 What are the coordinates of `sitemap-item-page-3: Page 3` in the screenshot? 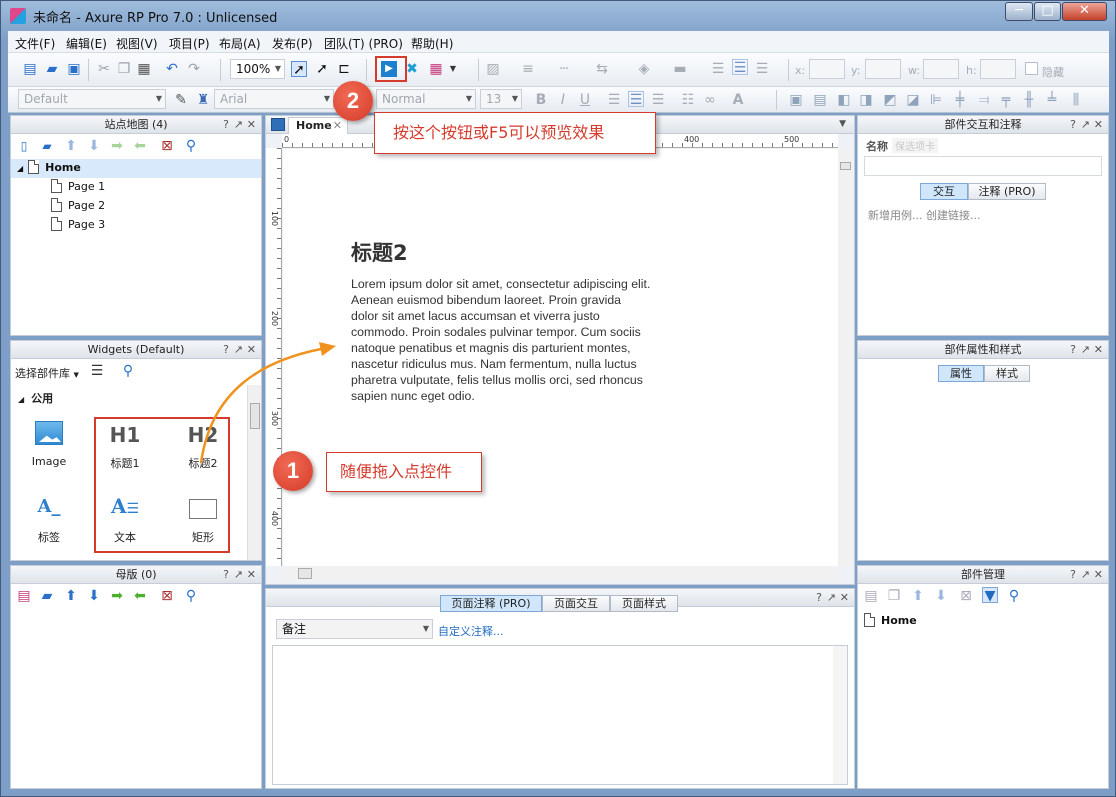 It's located at (78, 225).